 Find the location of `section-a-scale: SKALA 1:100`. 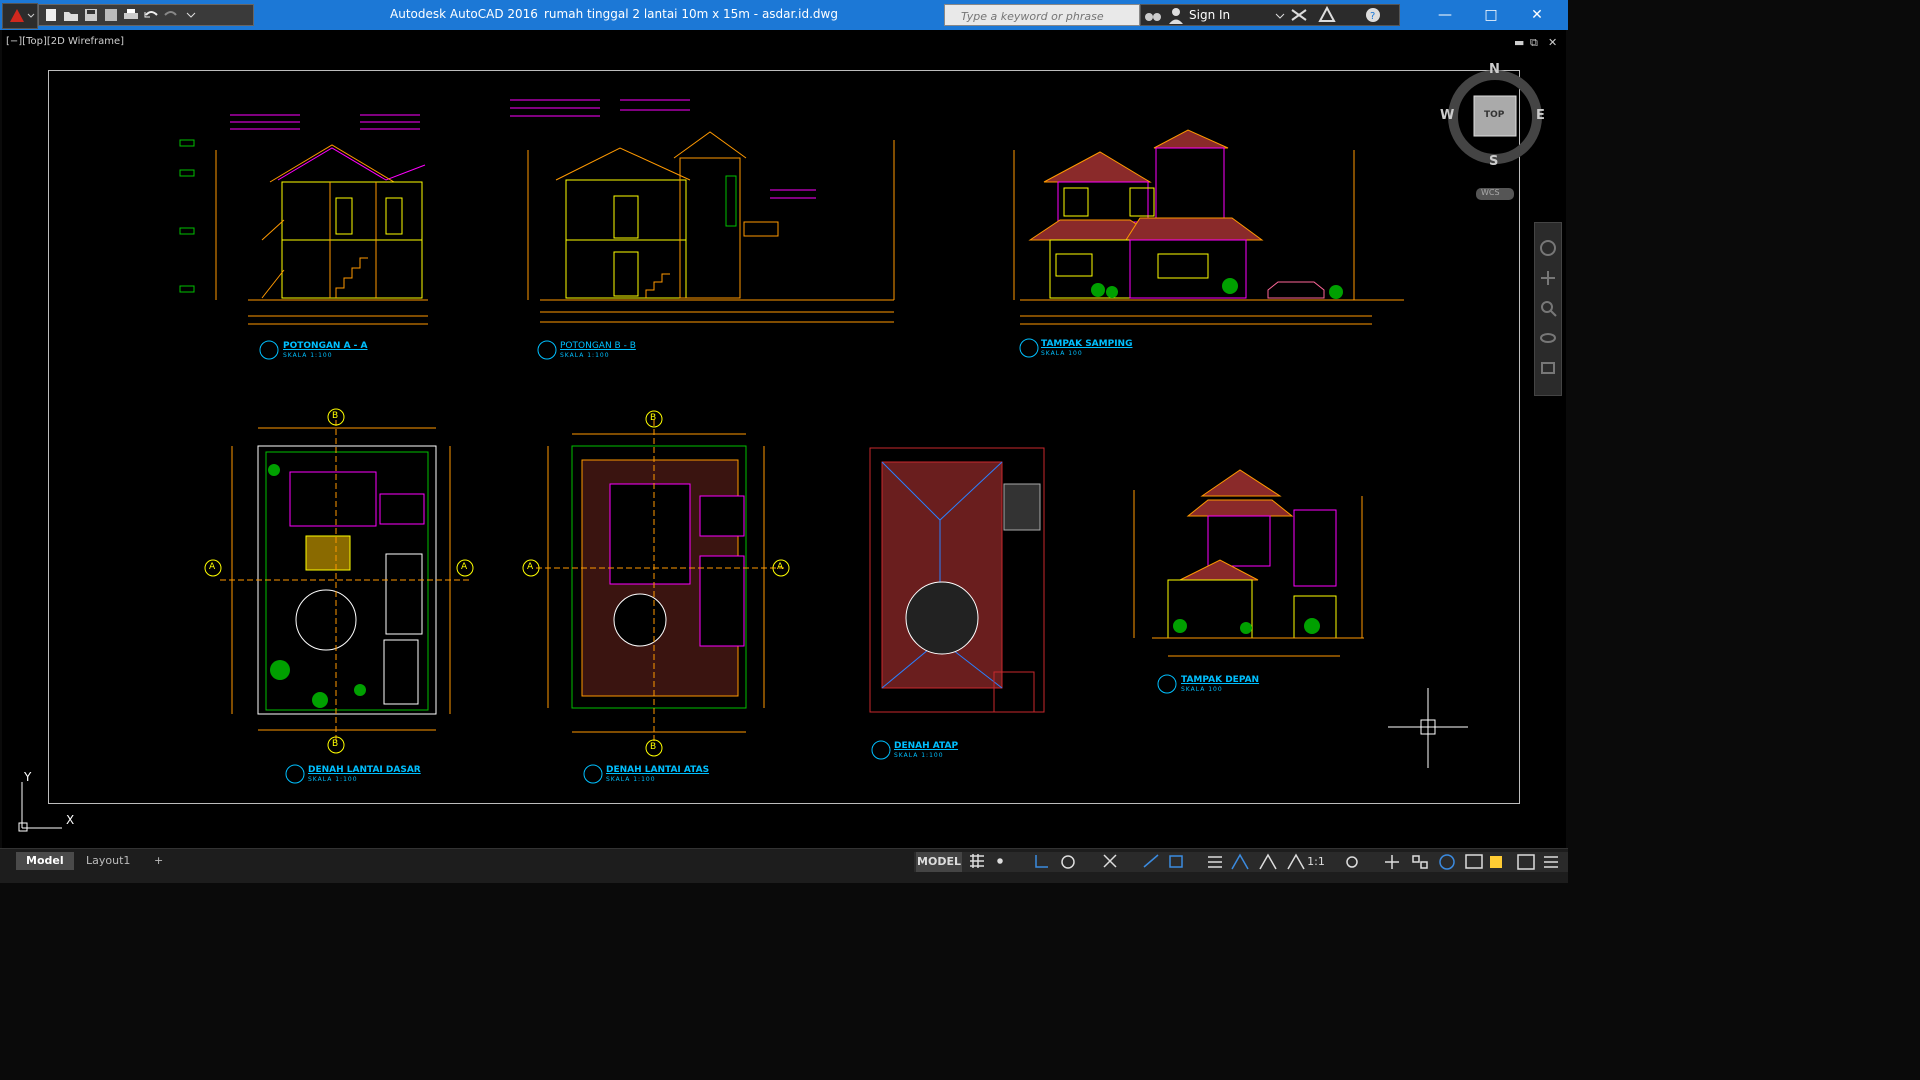

section-a-scale: SKALA 1:100 is located at coordinates (308, 355).